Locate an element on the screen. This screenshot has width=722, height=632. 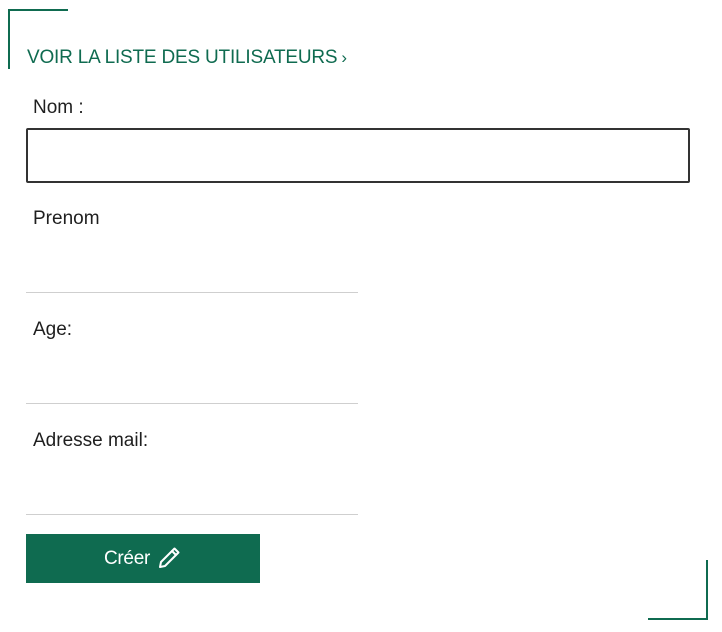
corner-bracket-bottom-right is located at coordinates (678, 590).